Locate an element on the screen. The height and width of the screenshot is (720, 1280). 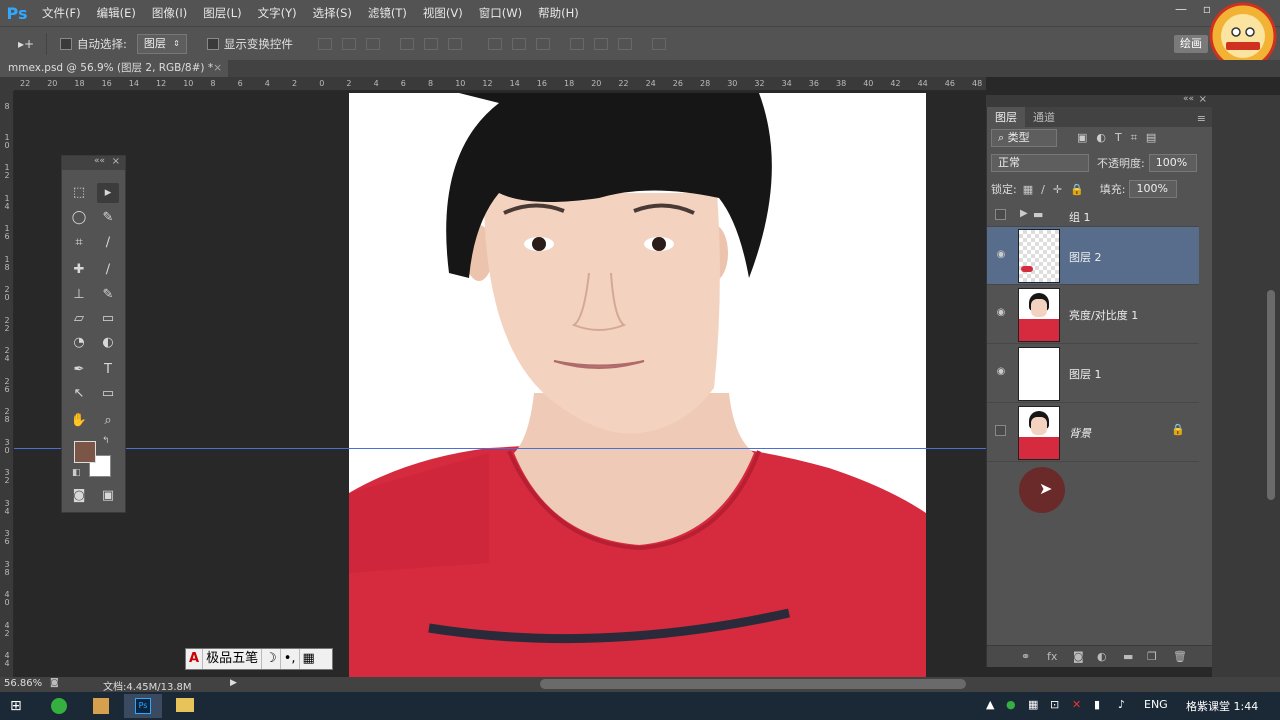
new-layer-icon: ❐ is located at coordinates (1152, 656).